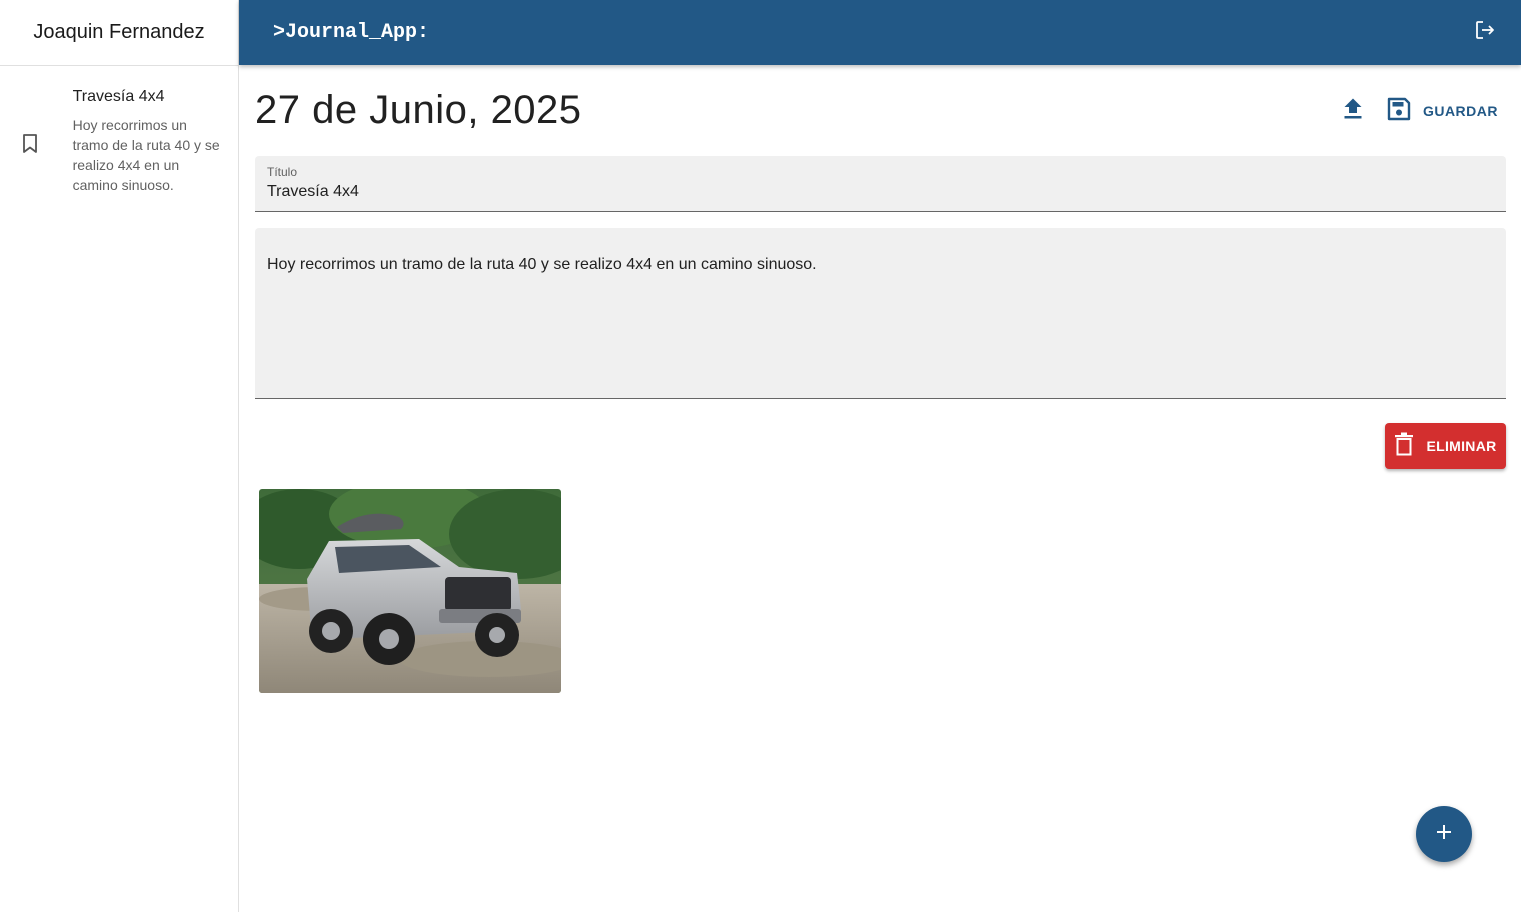  I want to click on title-field: Título, so click(880, 184).